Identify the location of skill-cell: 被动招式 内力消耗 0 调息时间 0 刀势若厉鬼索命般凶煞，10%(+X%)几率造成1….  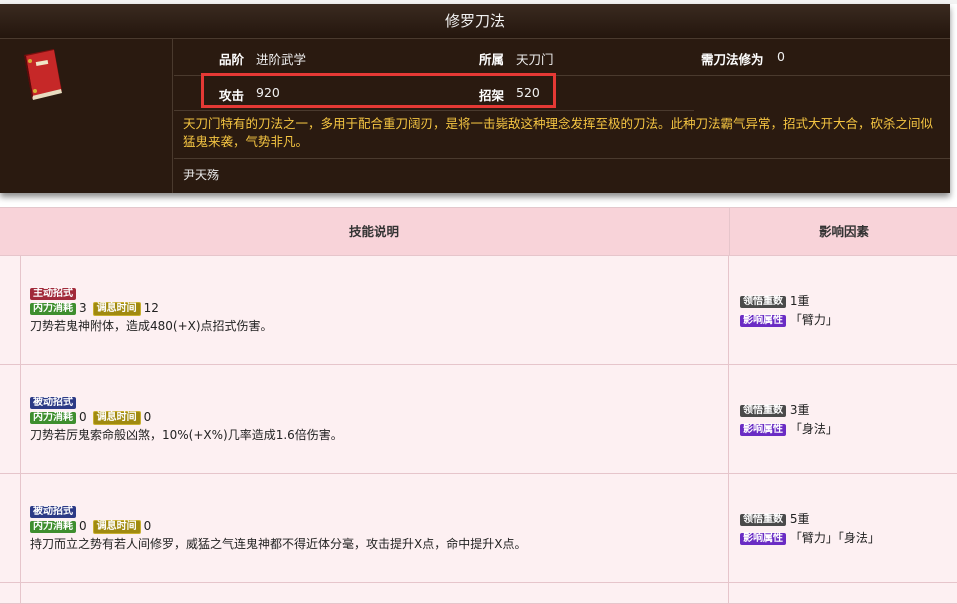
(375, 419).